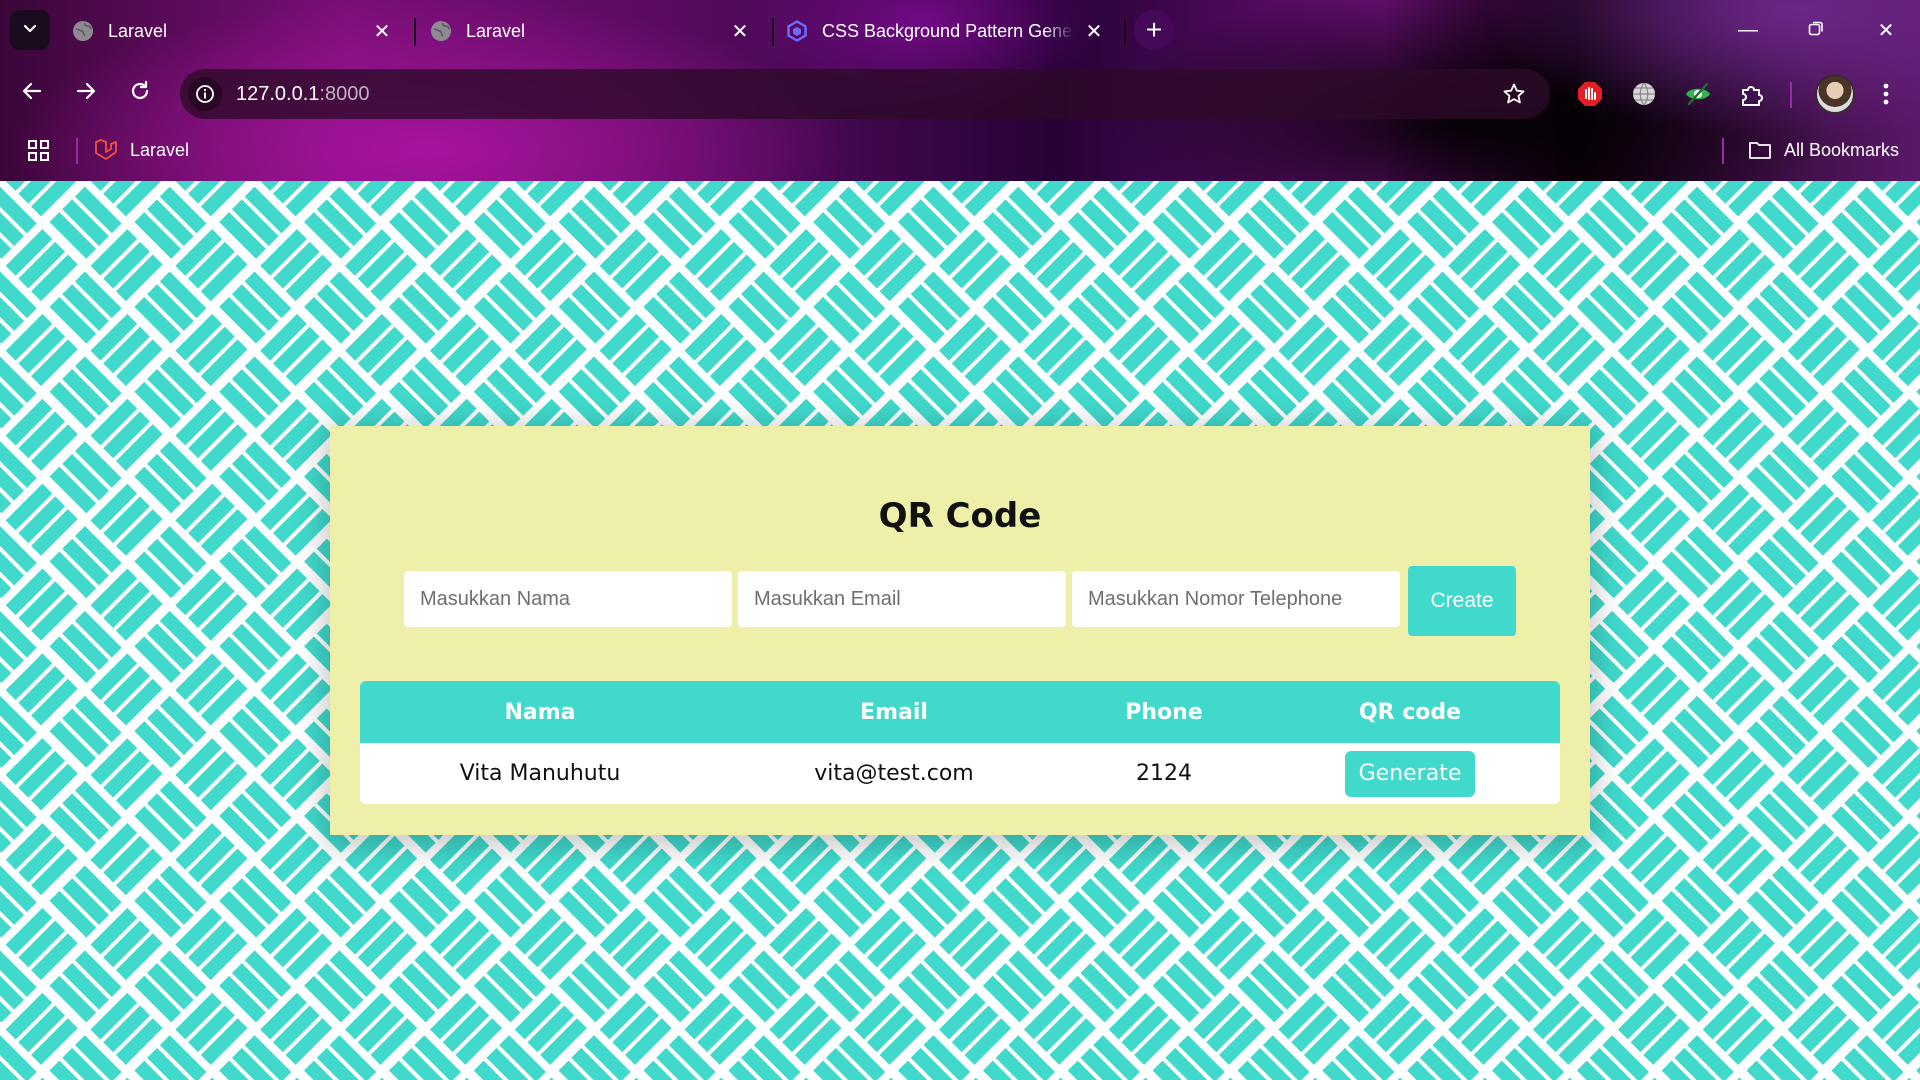 The image size is (1920, 1080). I want to click on generate-button: Generate, so click(1410, 773).